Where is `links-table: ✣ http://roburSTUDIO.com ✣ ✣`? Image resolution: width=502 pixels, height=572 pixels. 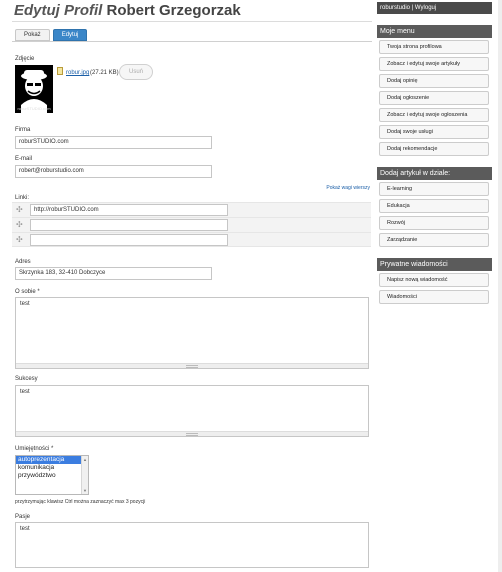 links-table: ✣ http://roburSTUDIO.com ✣ ✣ is located at coordinates (191, 224).